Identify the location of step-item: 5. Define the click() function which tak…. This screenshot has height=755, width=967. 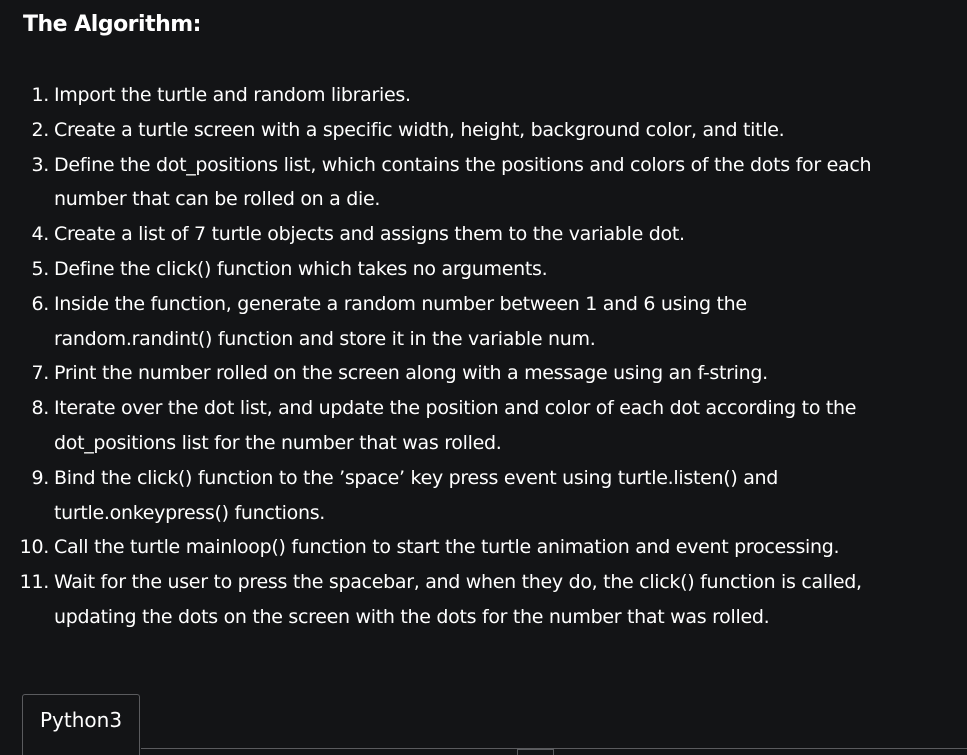
(483, 269).